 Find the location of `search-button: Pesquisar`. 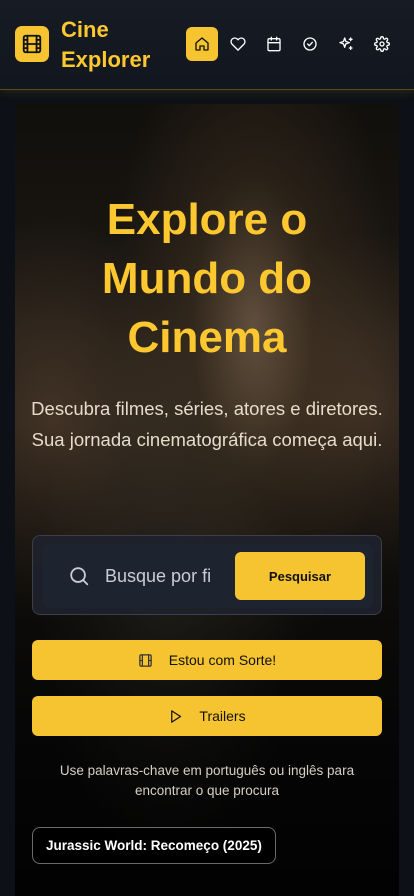

search-button: Pesquisar is located at coordinates (300, 576).